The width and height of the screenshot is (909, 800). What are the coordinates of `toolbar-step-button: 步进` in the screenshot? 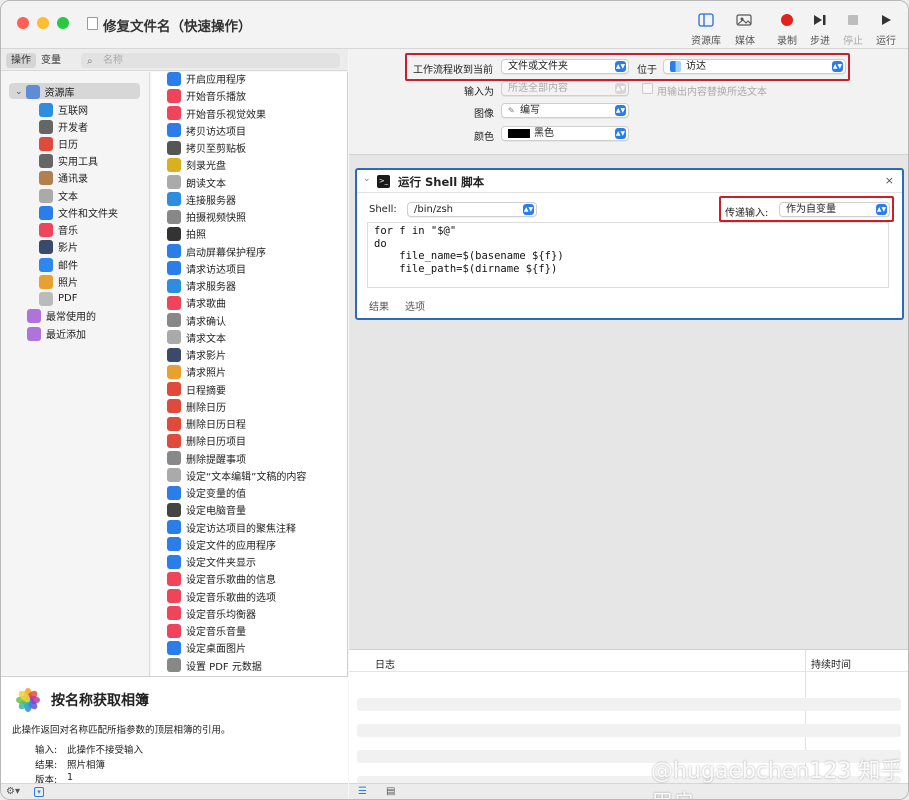 It's located at (820, 29).